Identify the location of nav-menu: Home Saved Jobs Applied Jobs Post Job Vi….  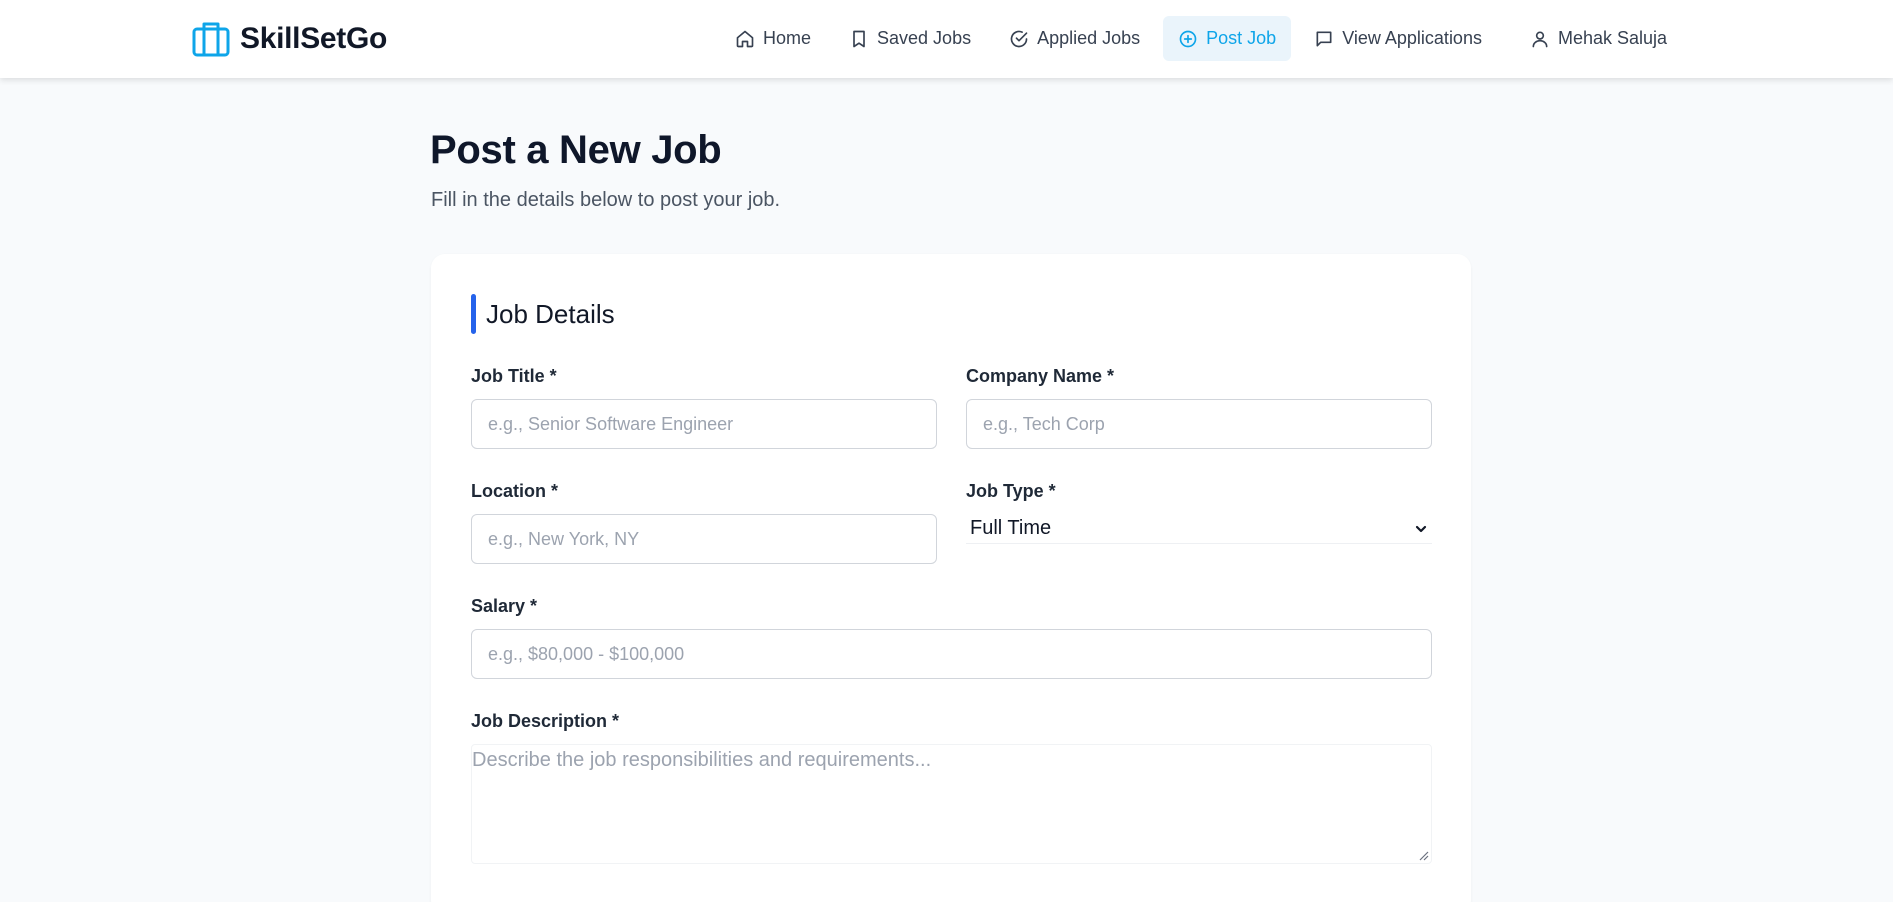
(1201, 38).